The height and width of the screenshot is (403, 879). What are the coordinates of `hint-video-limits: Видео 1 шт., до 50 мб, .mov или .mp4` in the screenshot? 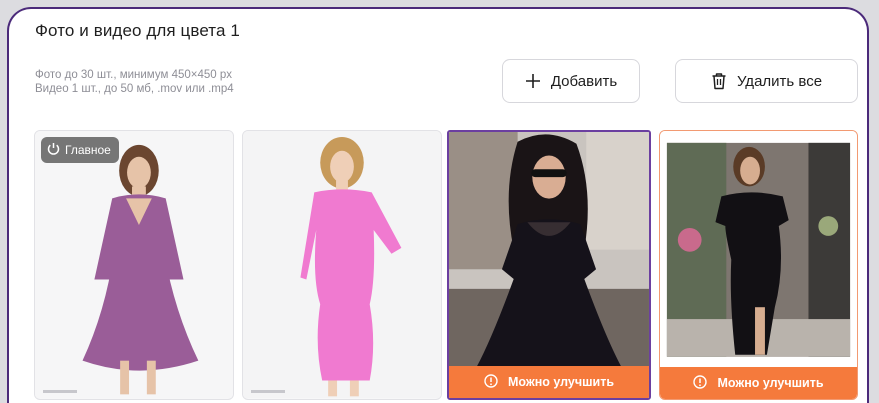 It's located at (134, 89).